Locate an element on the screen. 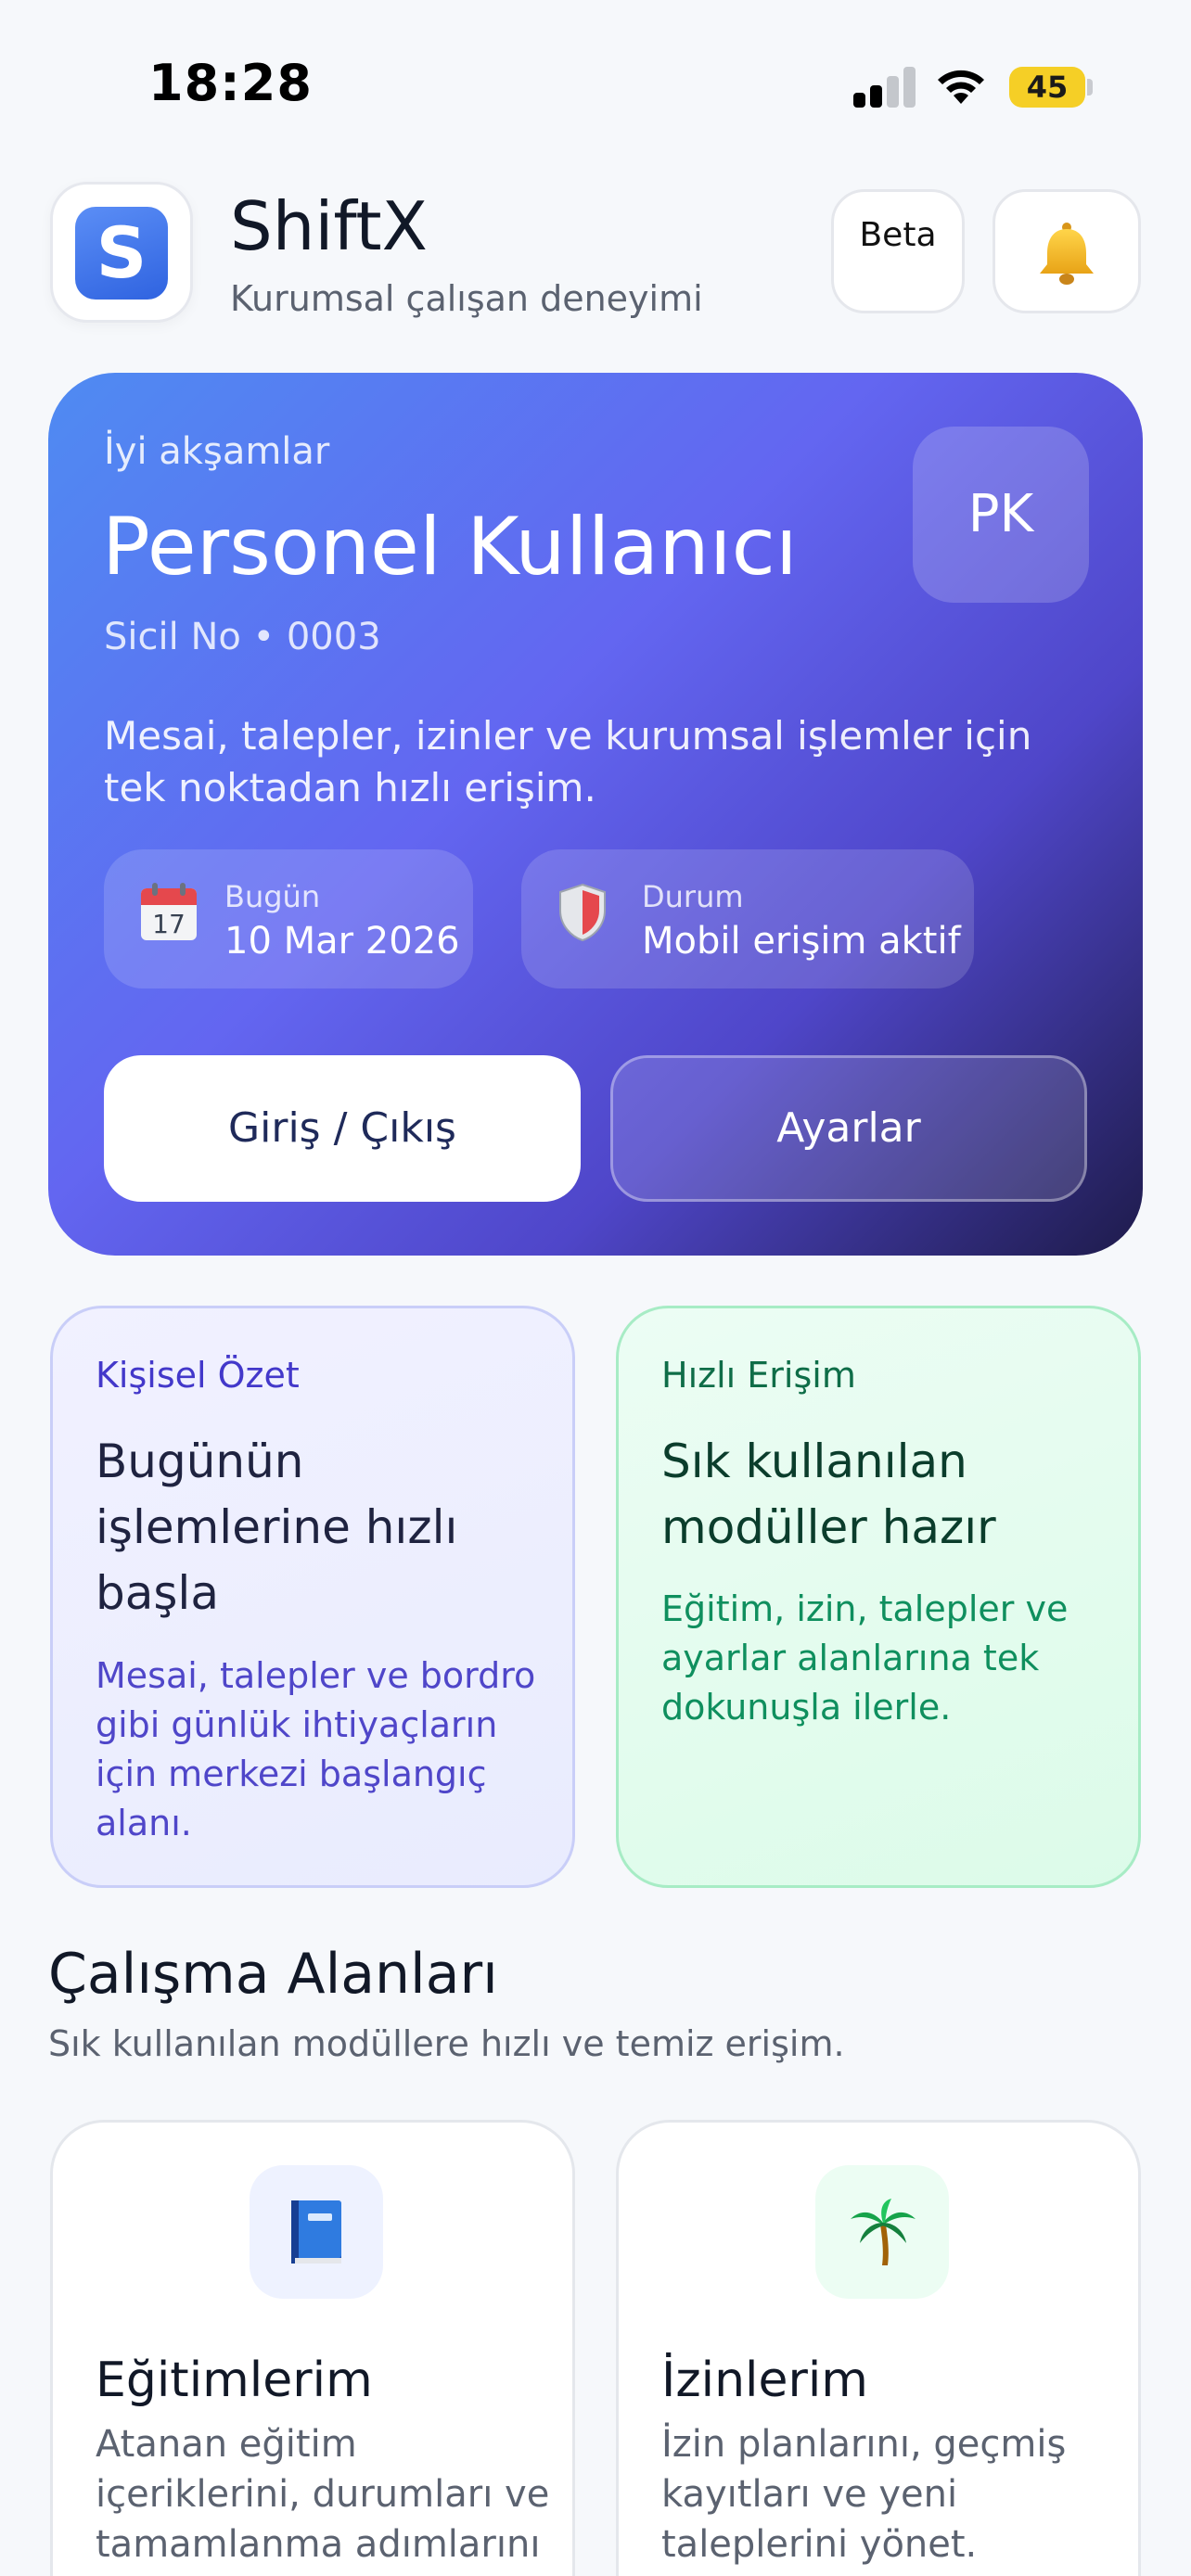 This screenshot has height=2576, width=1191. status-bar: 18:28 45 is located at coordinates (595, 88).